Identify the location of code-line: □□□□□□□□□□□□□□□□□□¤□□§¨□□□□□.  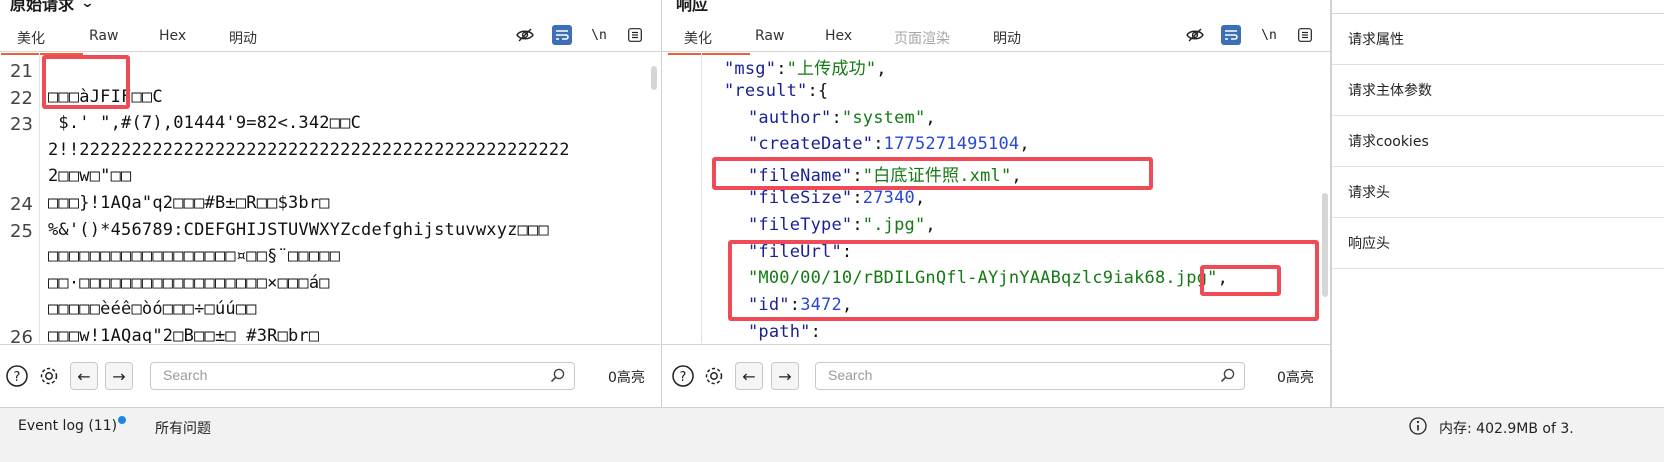
(194, 256).